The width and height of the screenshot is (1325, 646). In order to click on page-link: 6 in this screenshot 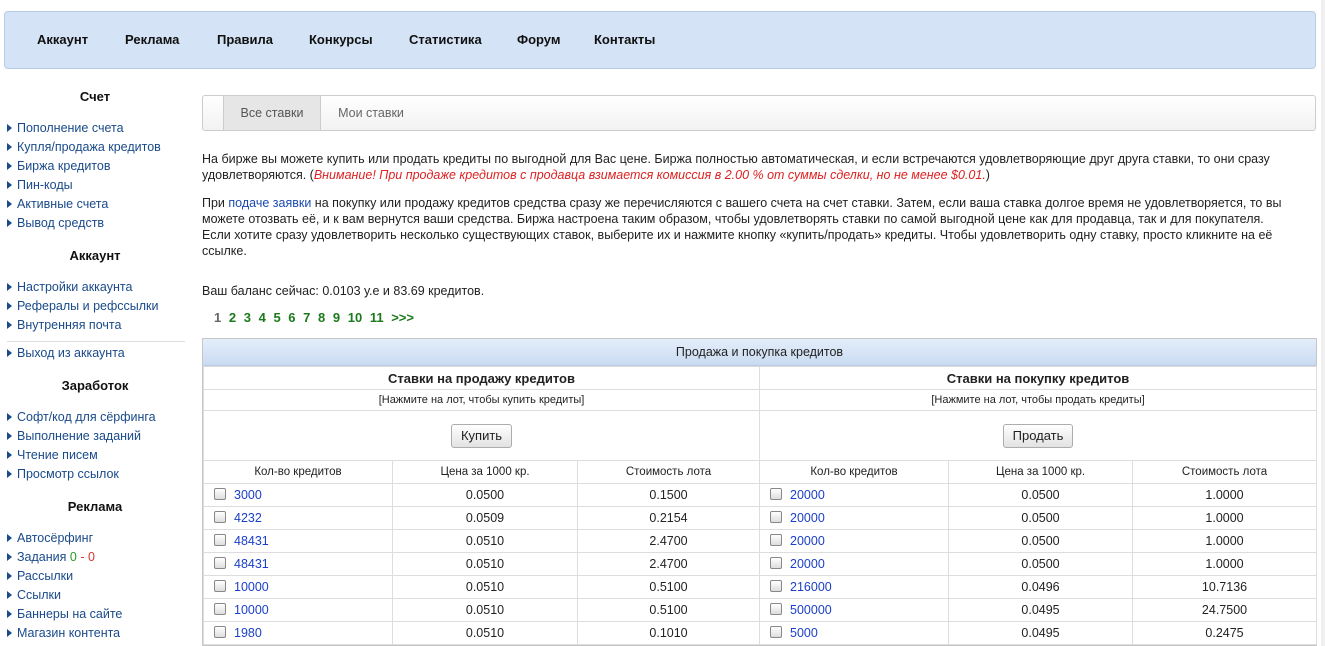, I will do `click(291, 317)`.